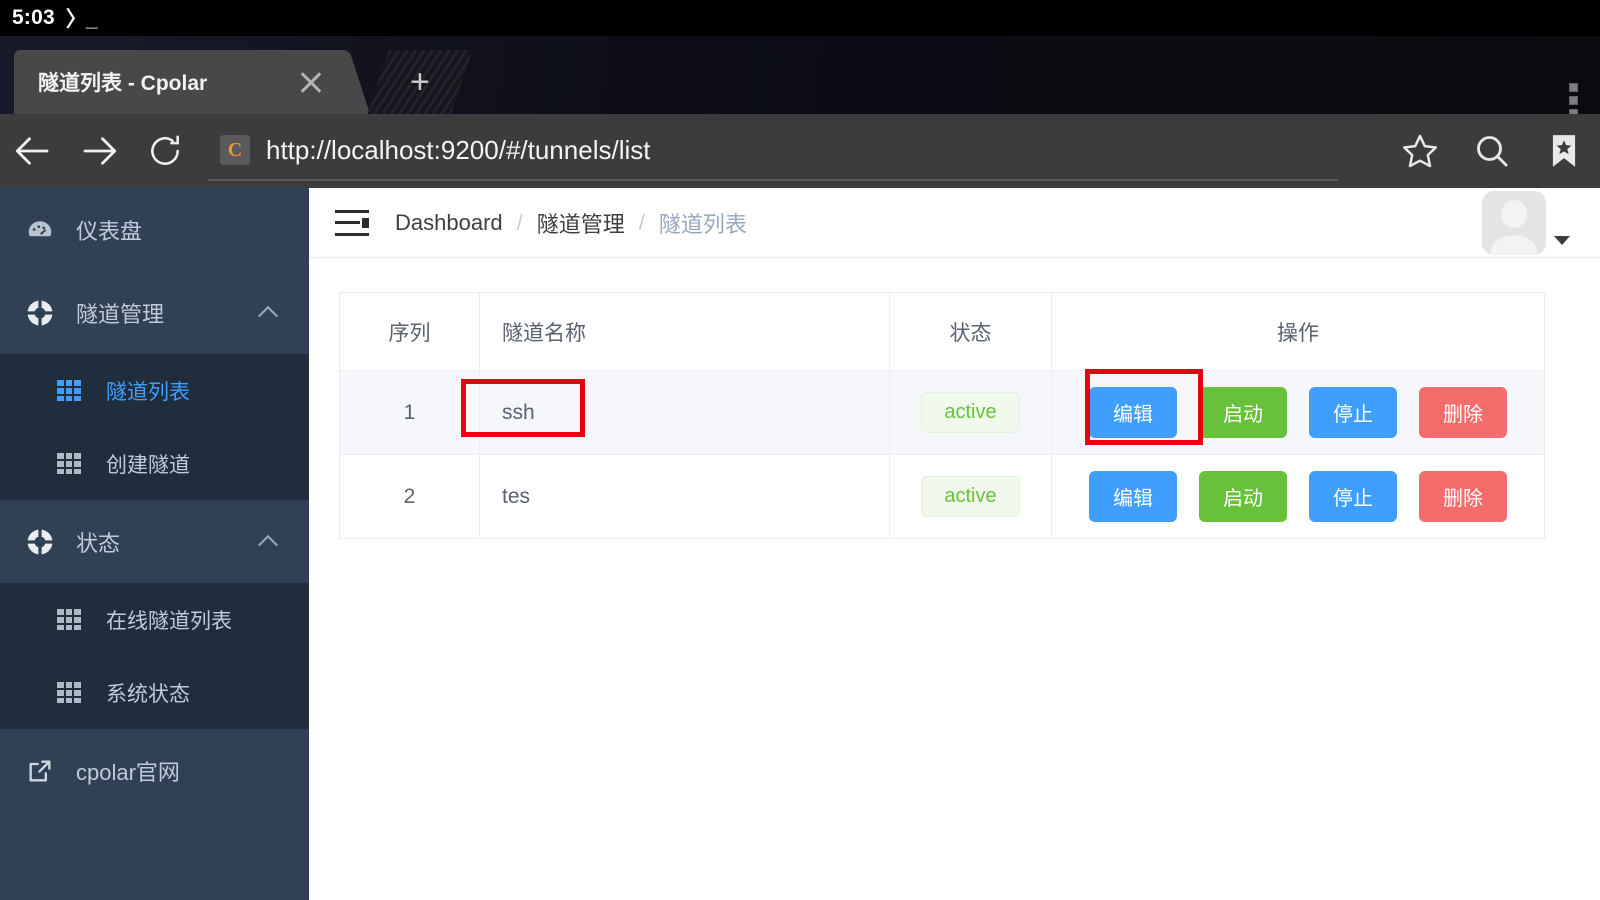 The width and height of the screenshot is (1600, 900). I want to click on breadcrumb: Dashboard / 隧道管理 / 隧道列表, so click(571, 223).